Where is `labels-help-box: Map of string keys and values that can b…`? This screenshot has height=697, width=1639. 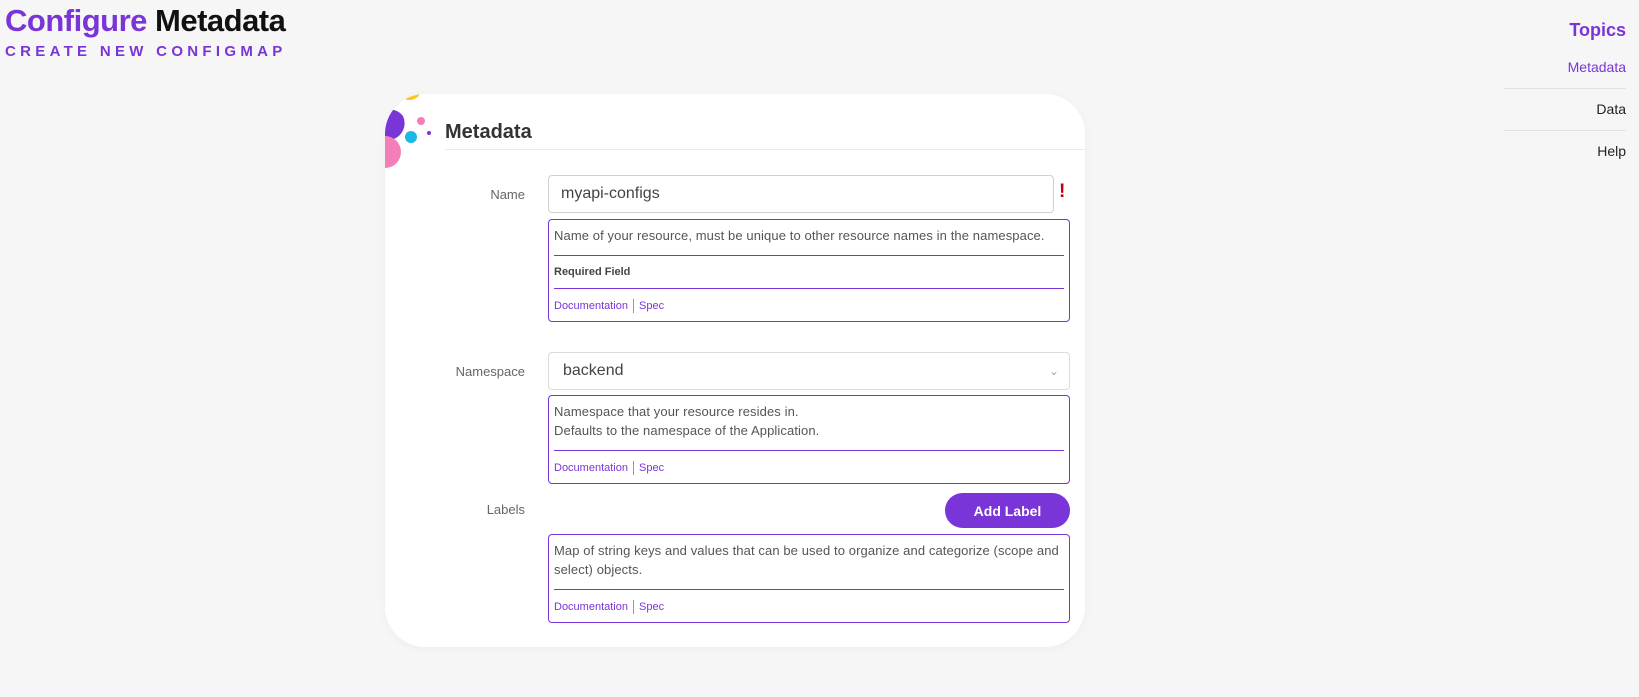 labels-help-box: Map of string keys and values that can b… is located at coordinates (809, 578).